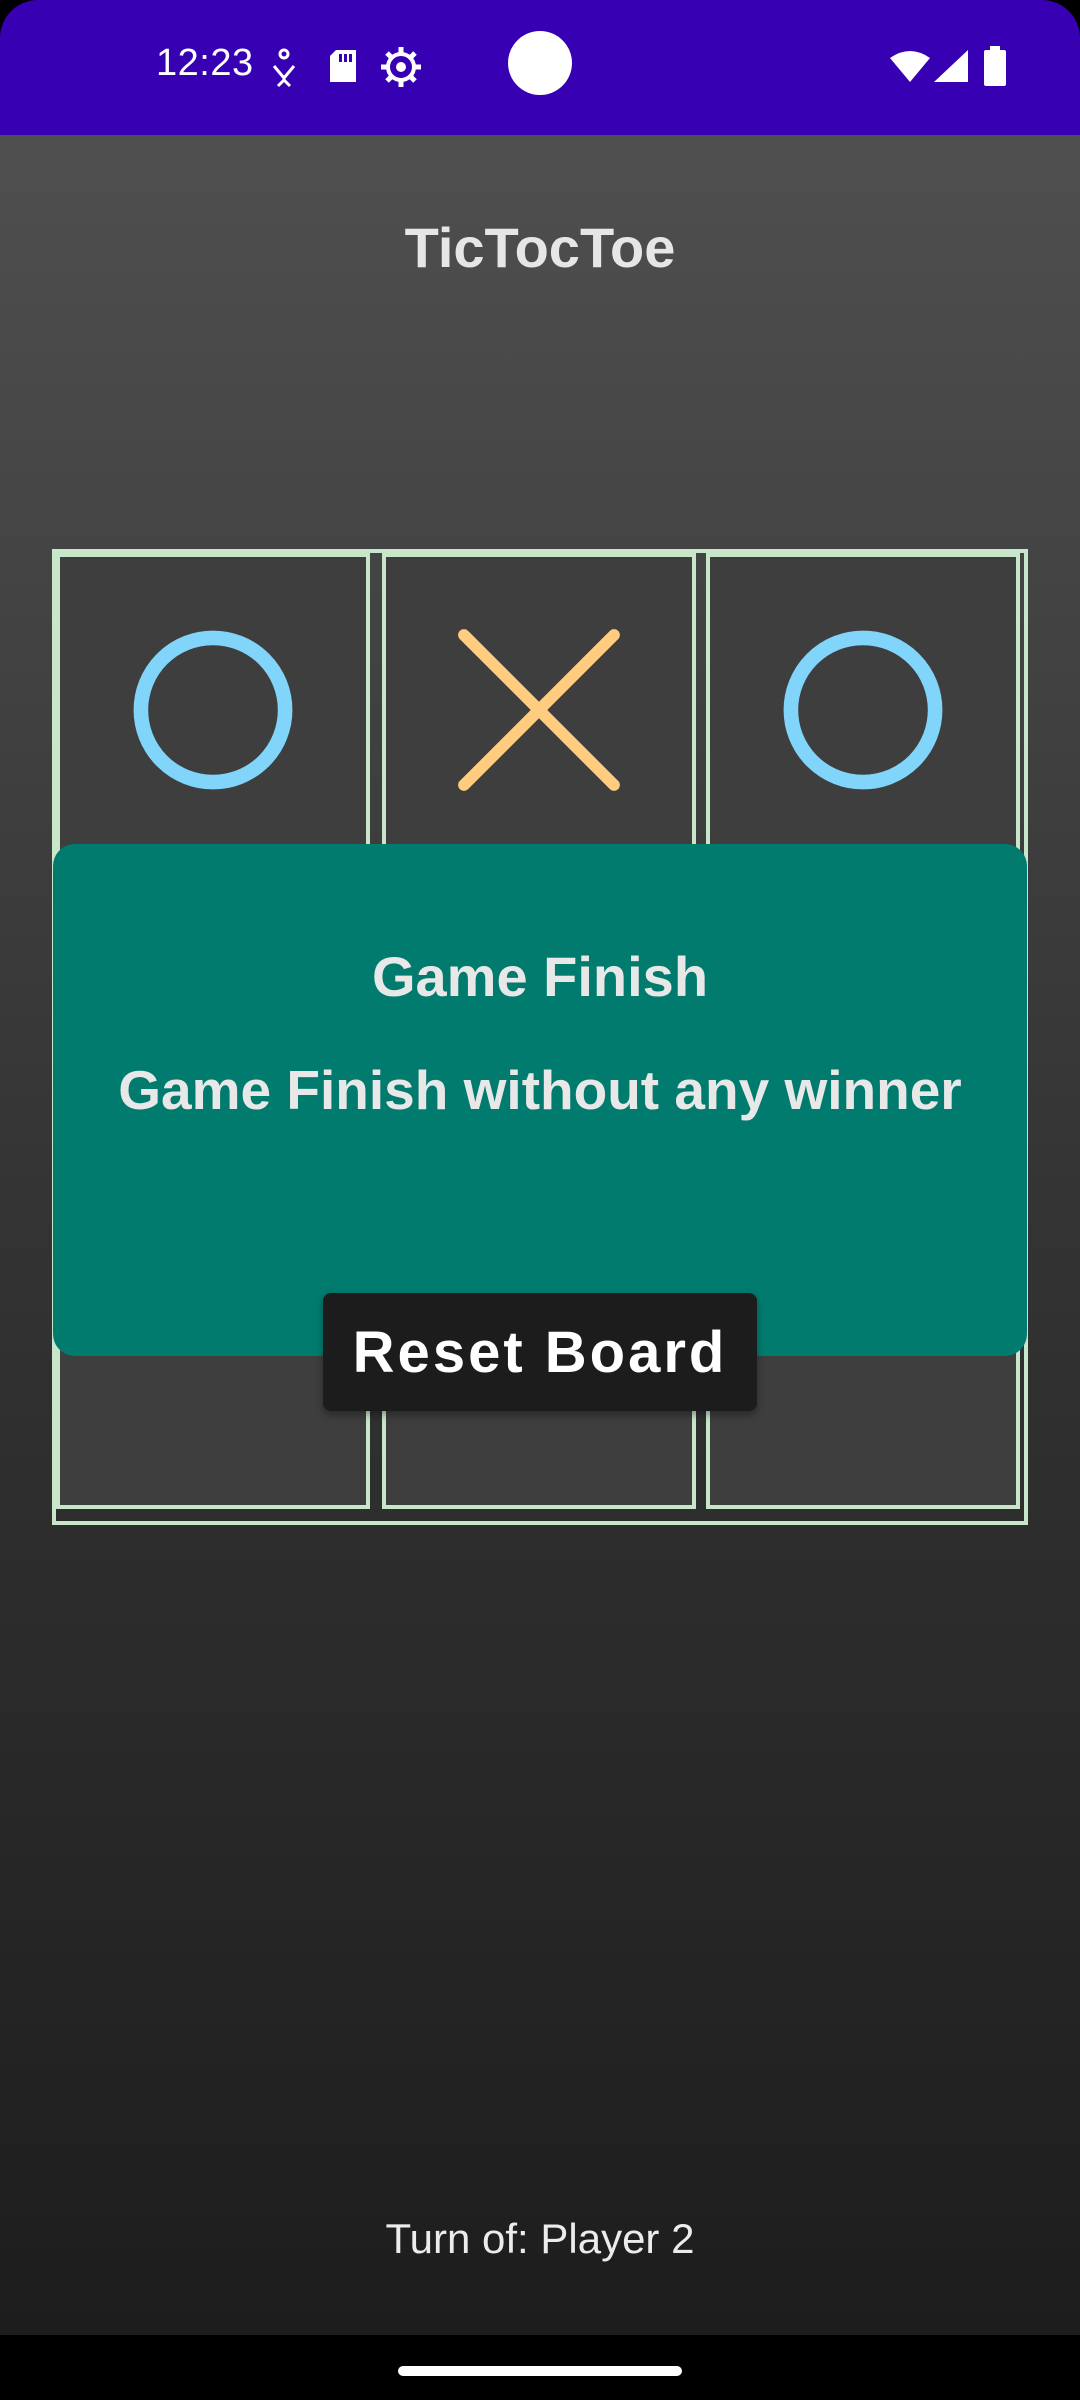 This screenshot has width=1080, height=2400. Describe the element at coordinates (540, 247) in the screenshot. I see `app-title: TicTocToe` at that location.